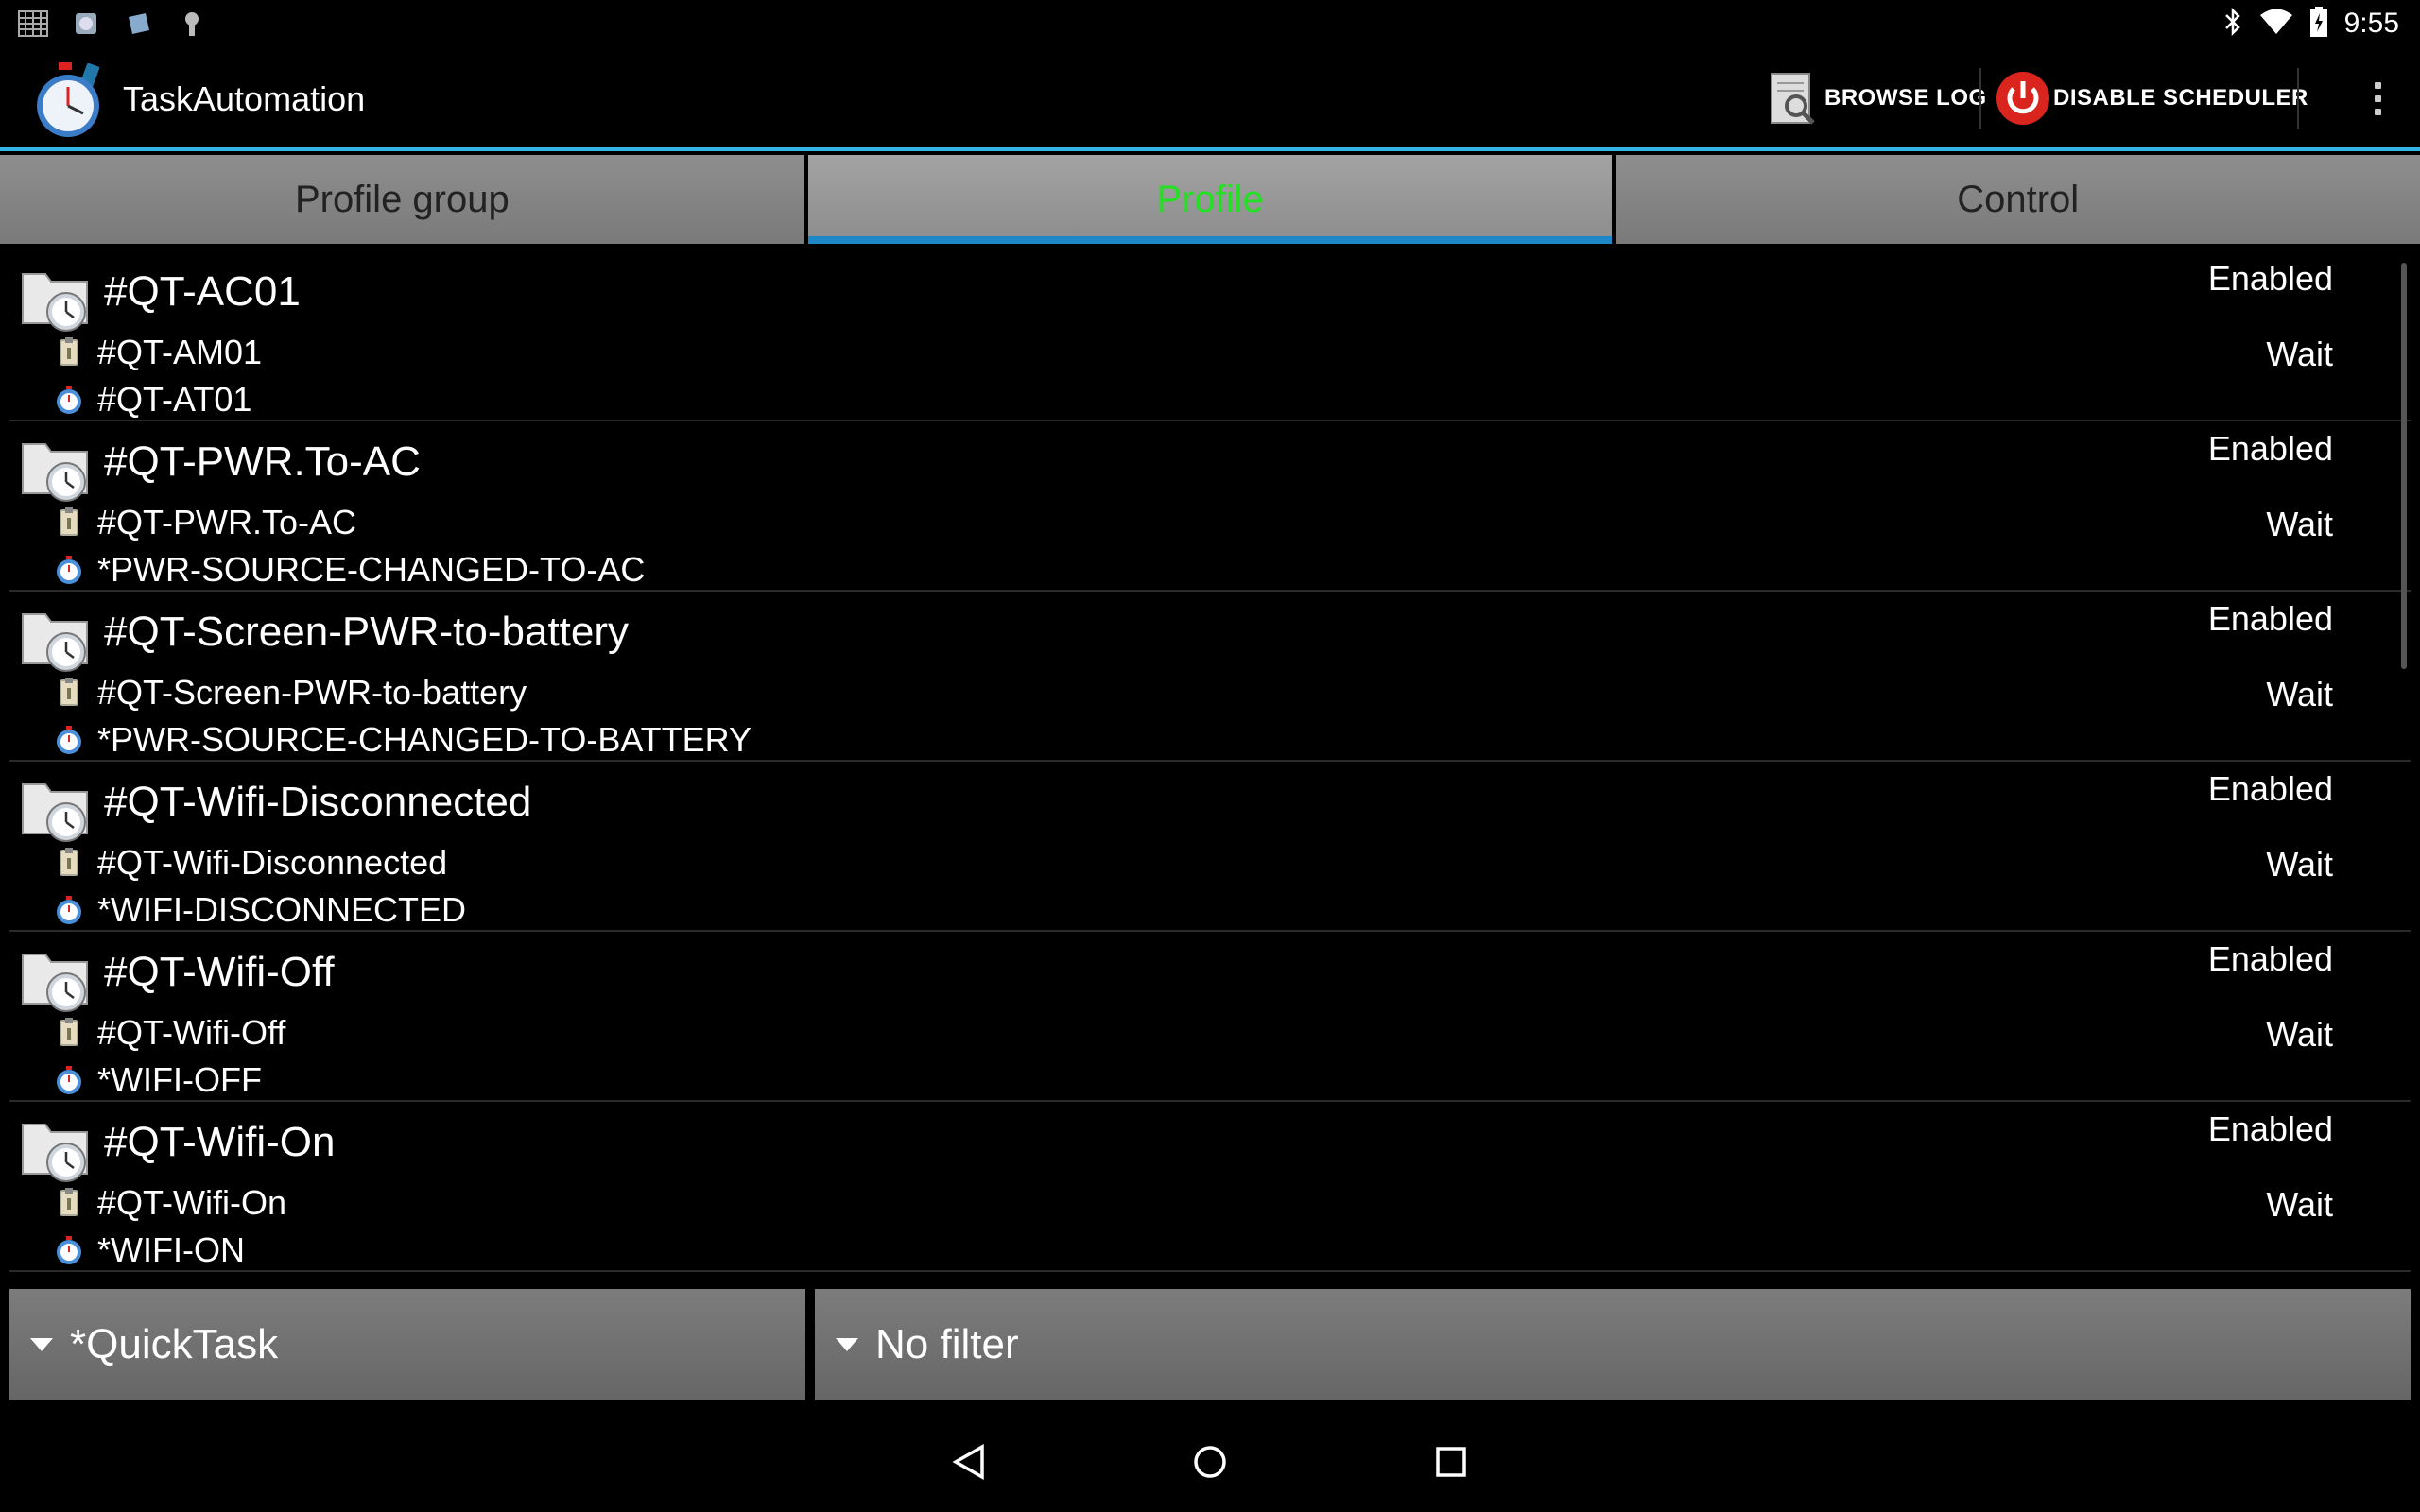  Describe the element at coordinates (179, 1079) in the screenshot. I see `profile-trigger-name: *WIFI-OFF` at that location.